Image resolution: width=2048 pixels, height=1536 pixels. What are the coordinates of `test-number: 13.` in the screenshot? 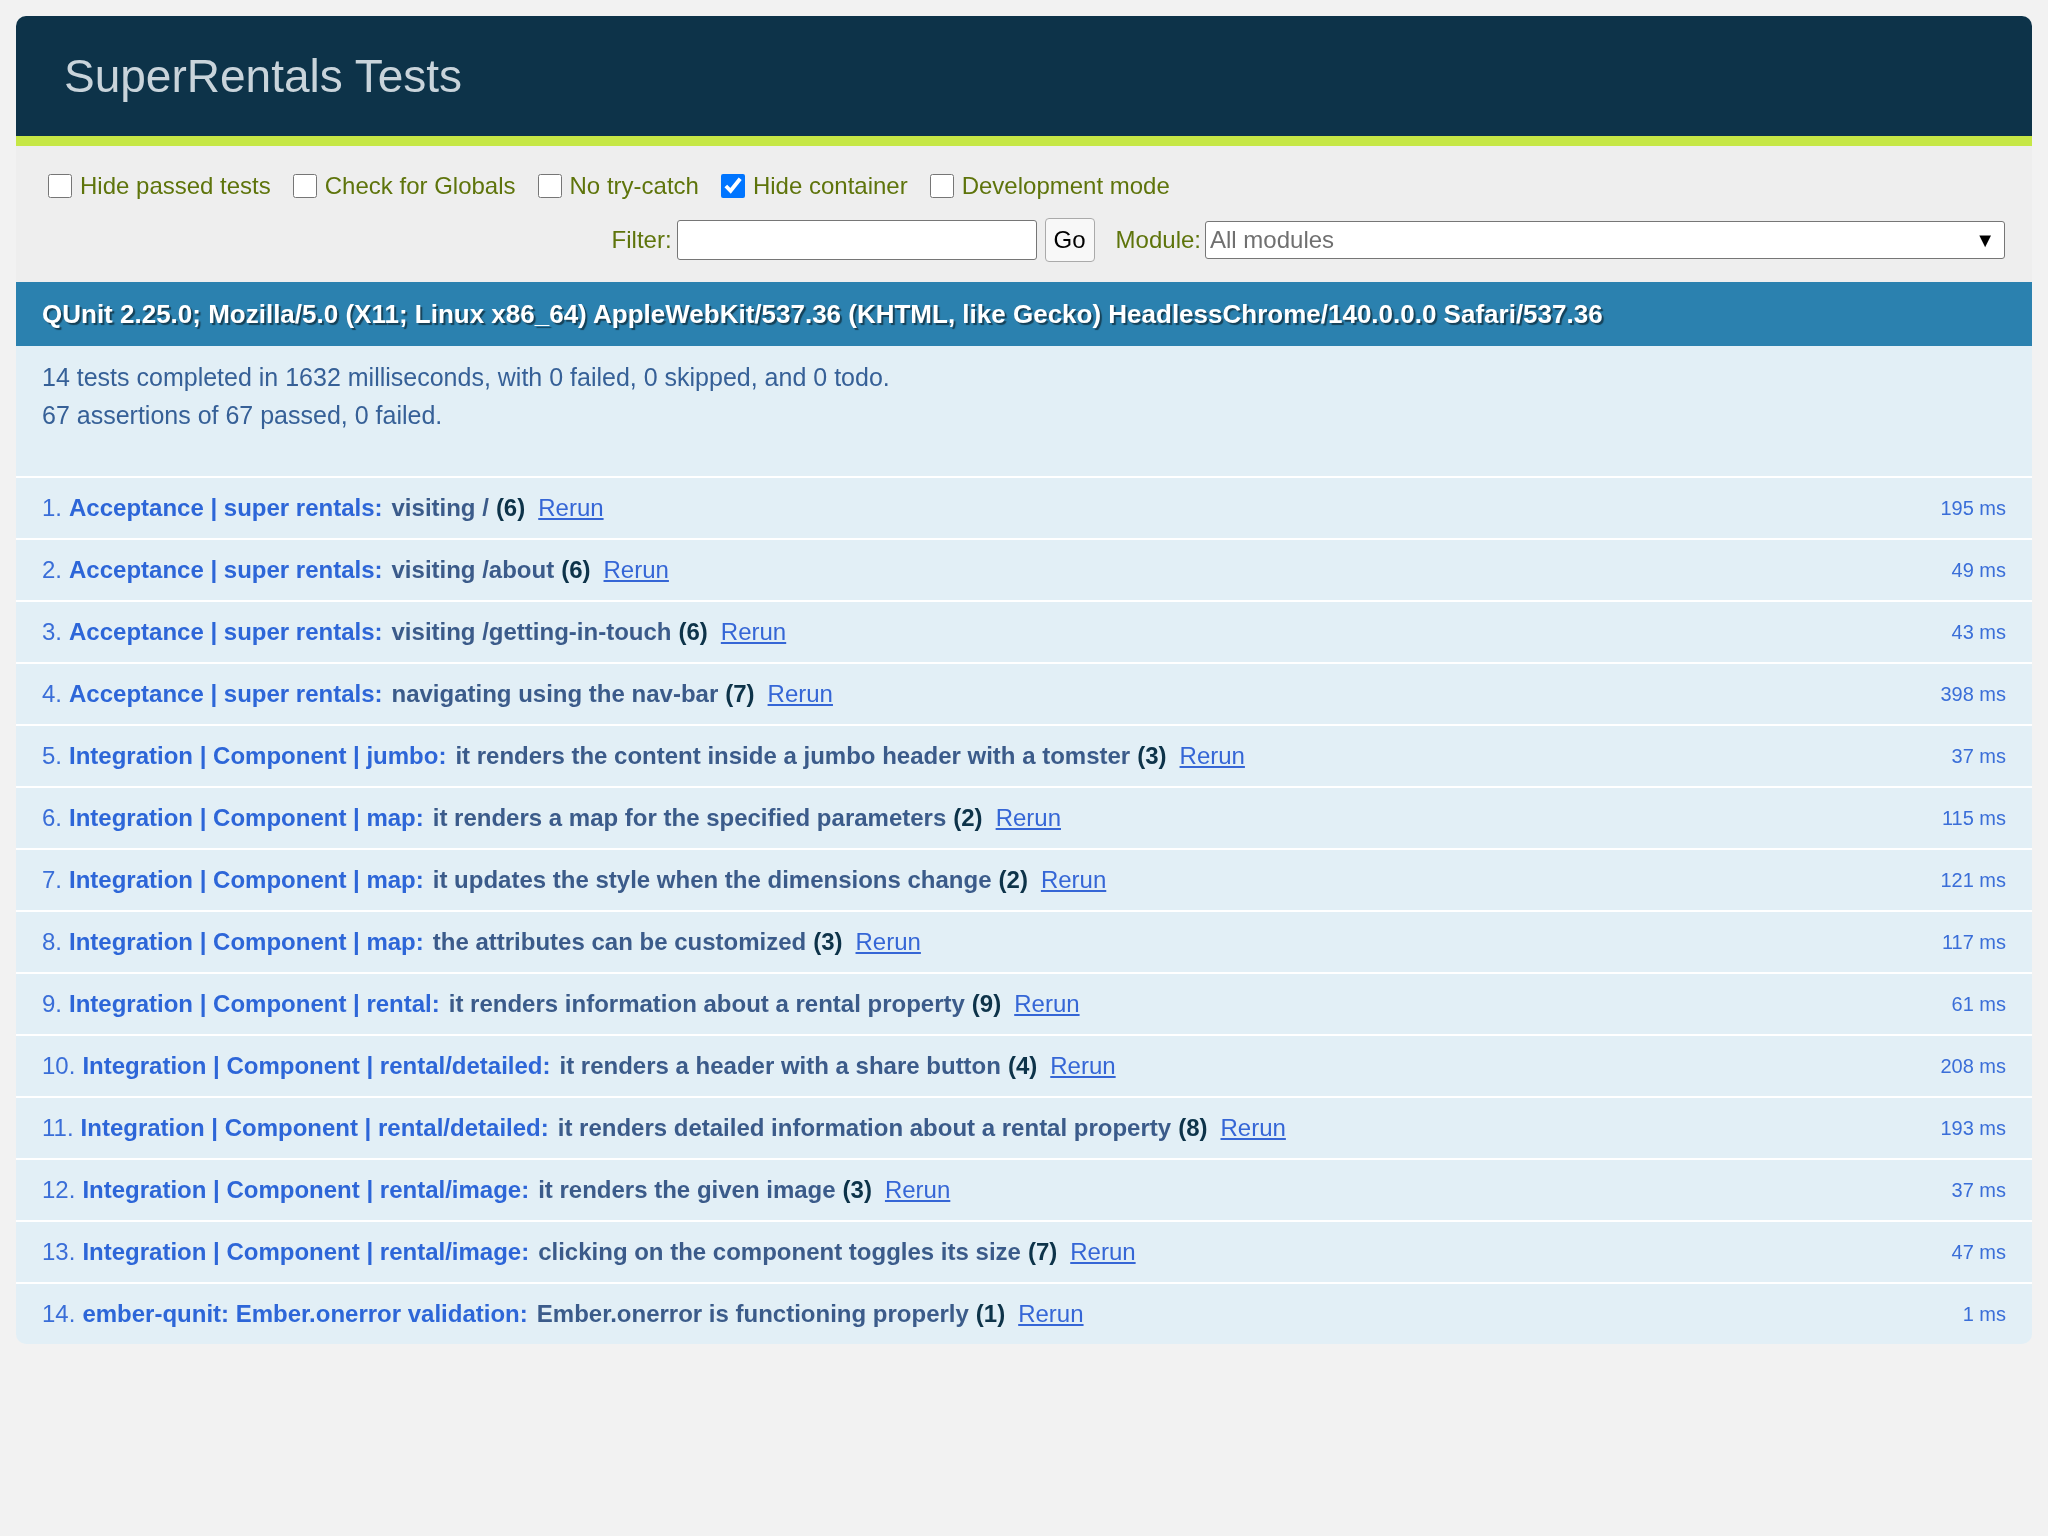 It's located at (59, 1252).